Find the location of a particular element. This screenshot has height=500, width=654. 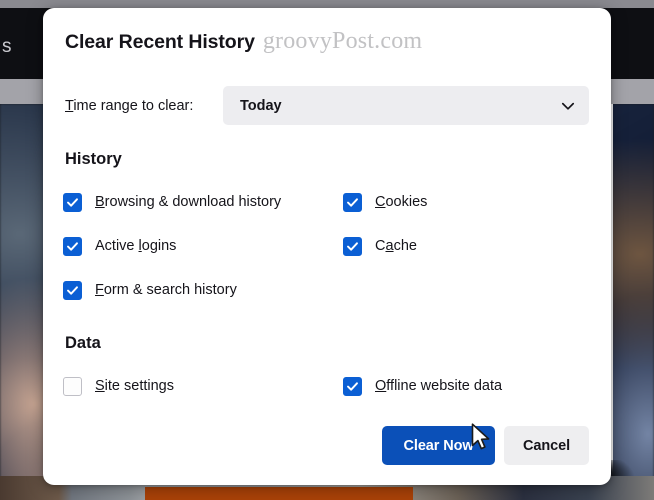

dialog-footer: Clear Now Cancel is located at coordinates (485, 445).